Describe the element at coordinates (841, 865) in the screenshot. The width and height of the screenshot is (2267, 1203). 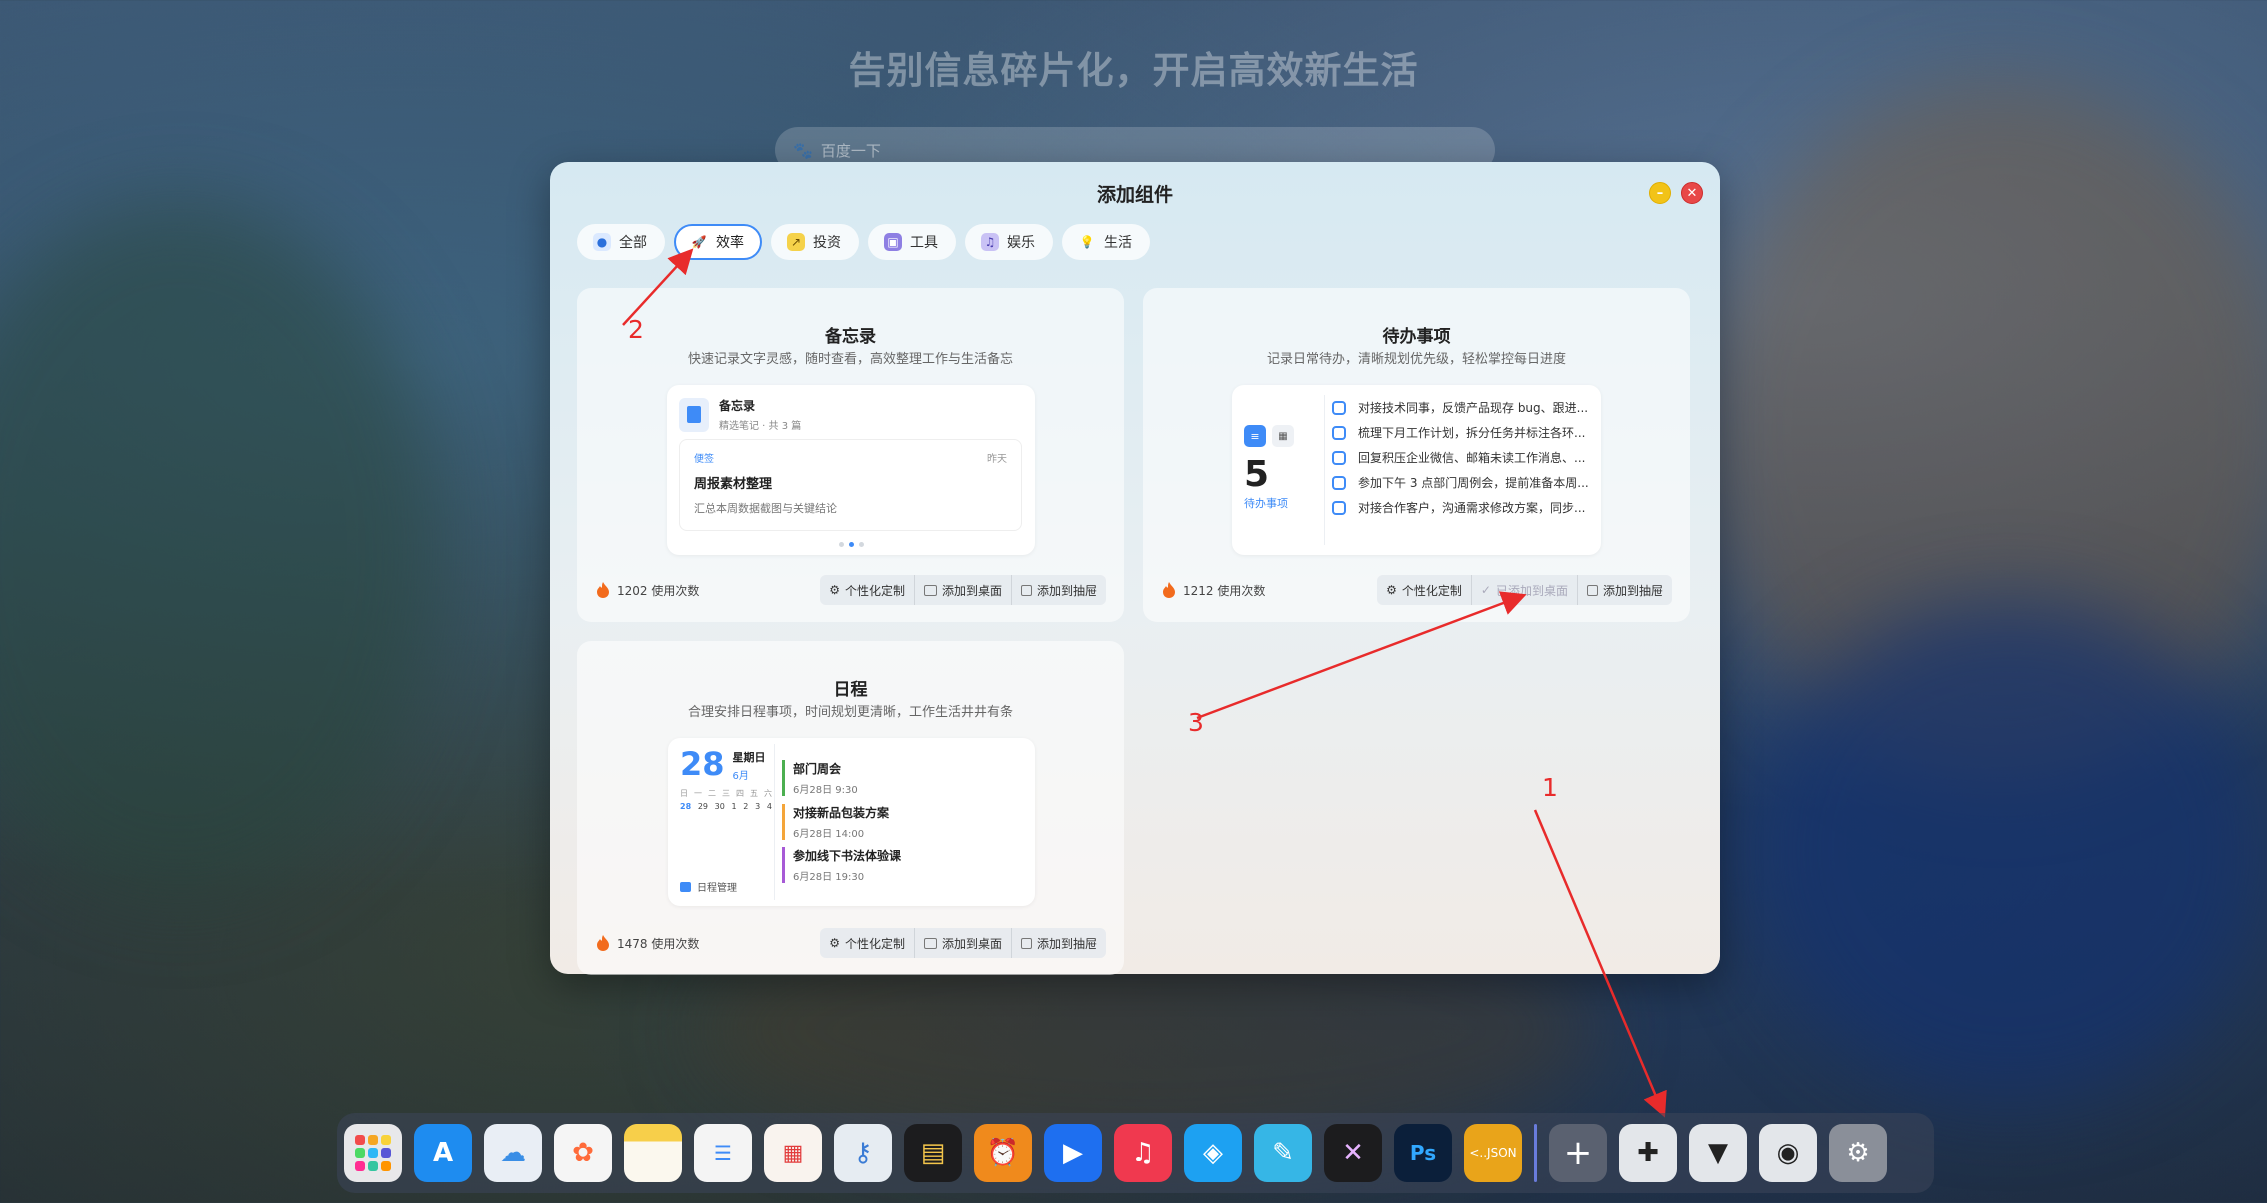
I see `schedule-event: 参加线下书法体验课 6月28日 19:30` at that location.